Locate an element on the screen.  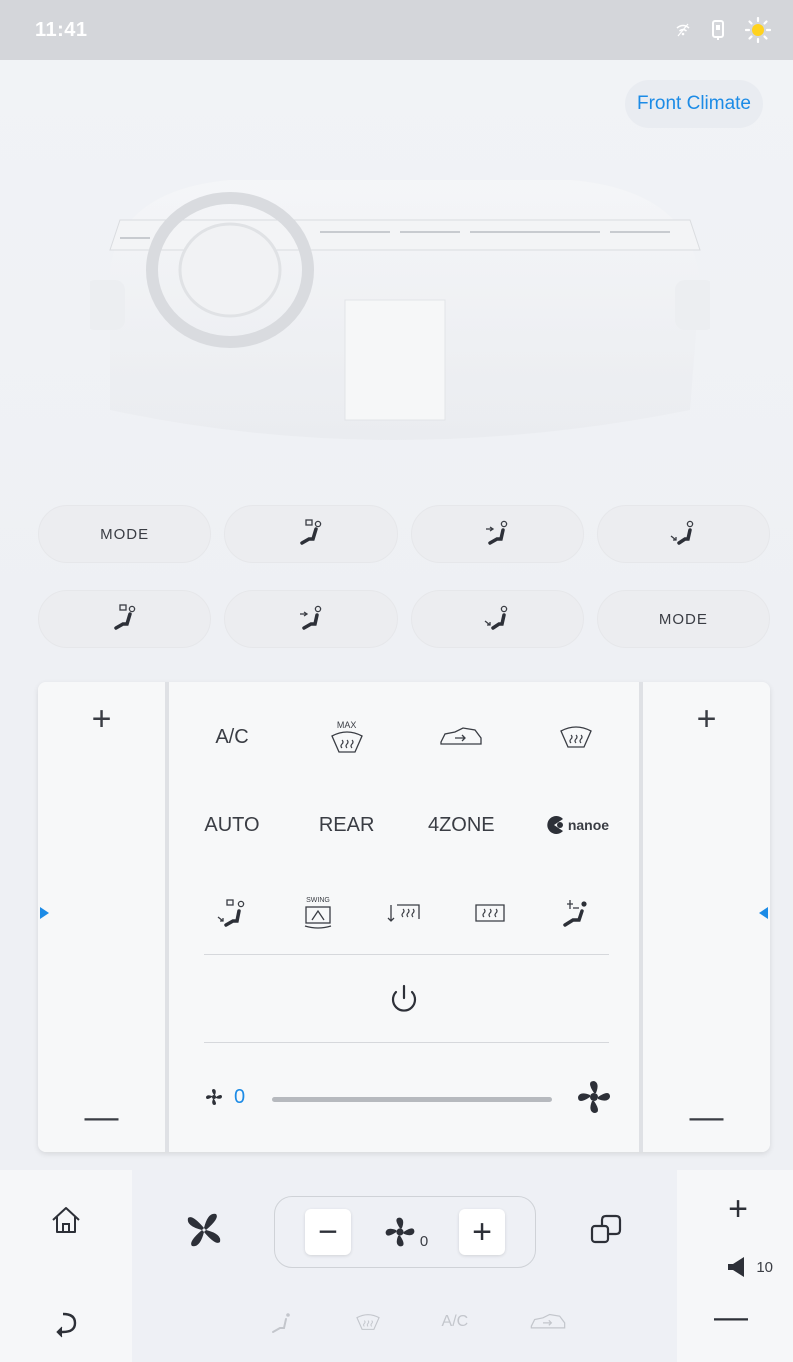
nanoe-label: nanoe is located at coordinates (588, 825).